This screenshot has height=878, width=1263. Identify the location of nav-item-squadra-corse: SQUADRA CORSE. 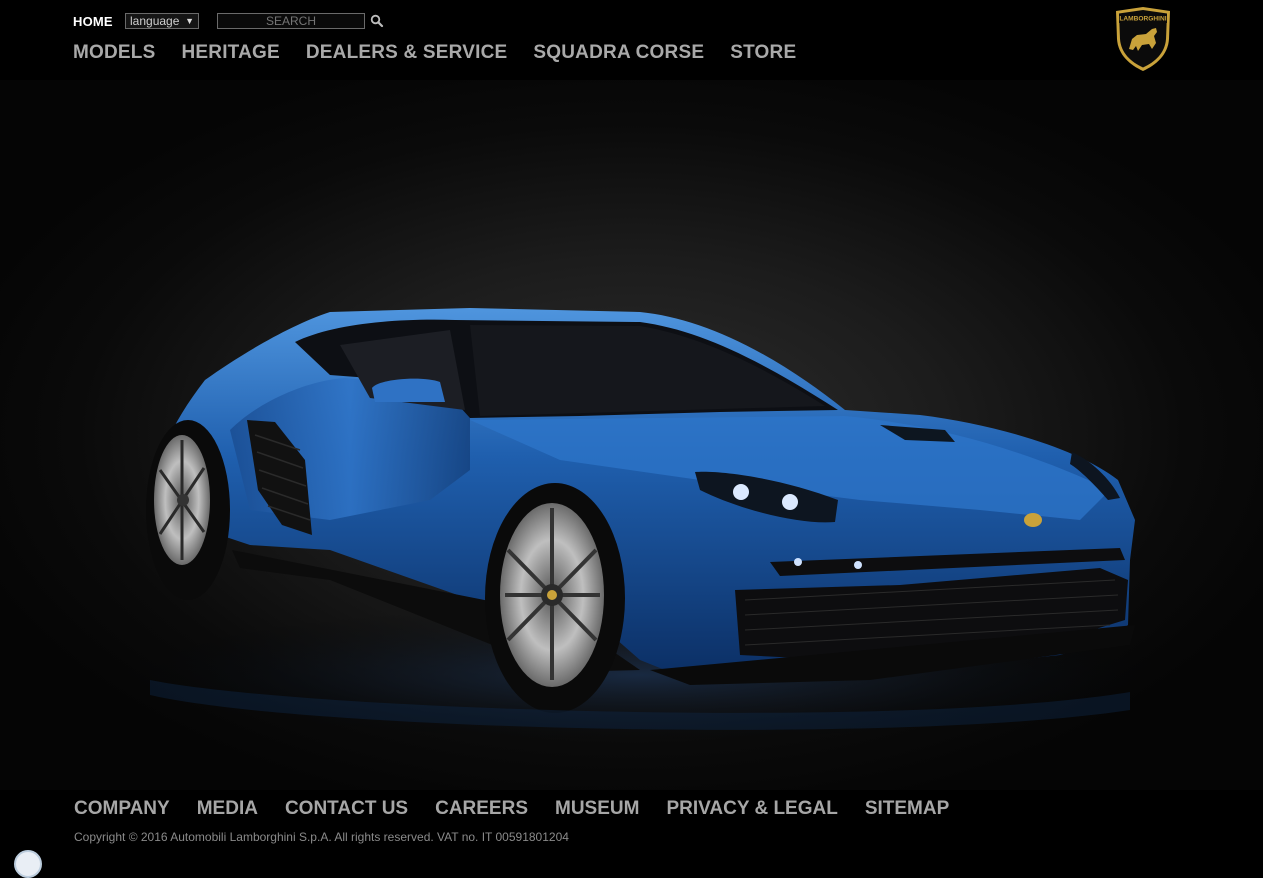
(618, 53).